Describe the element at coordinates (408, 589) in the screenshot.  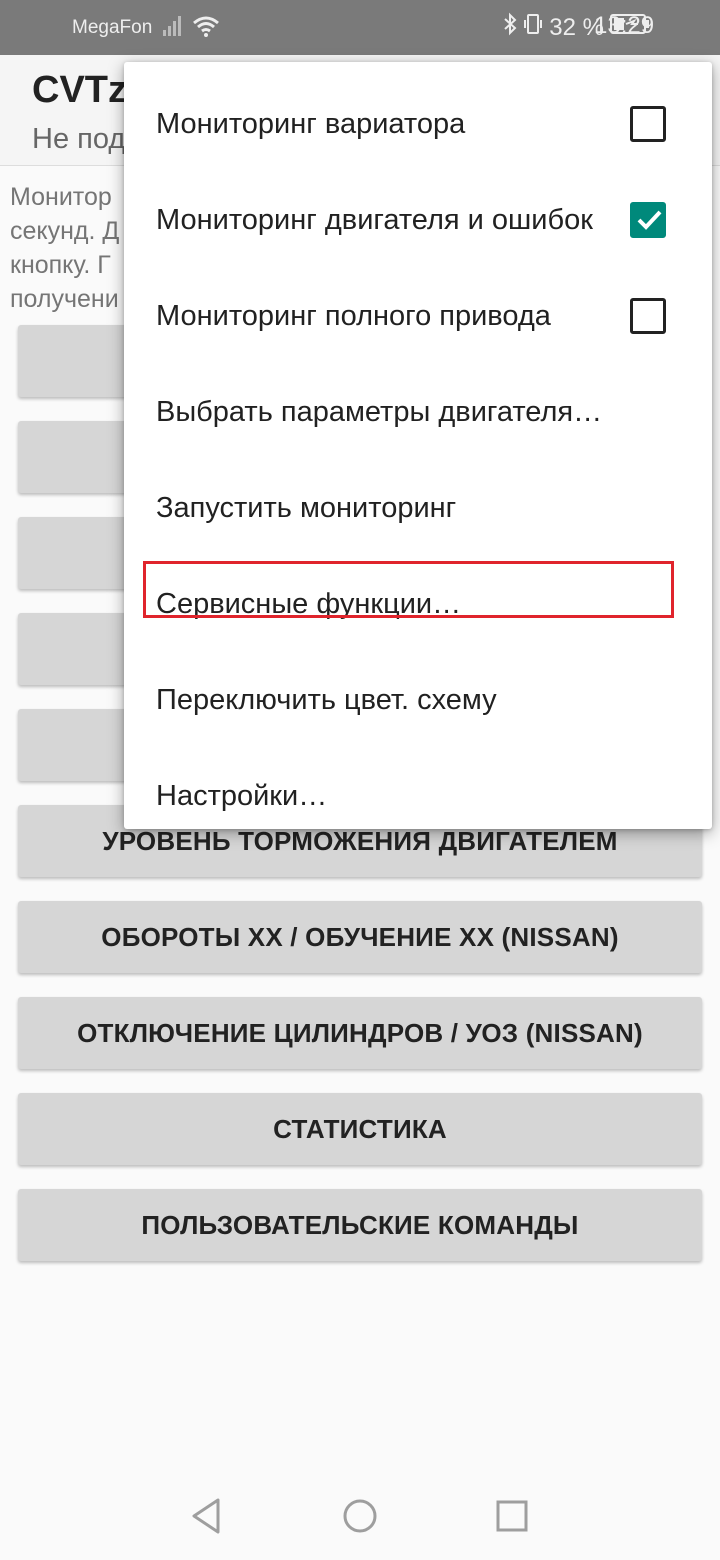
I see `highlight-box` at that location.